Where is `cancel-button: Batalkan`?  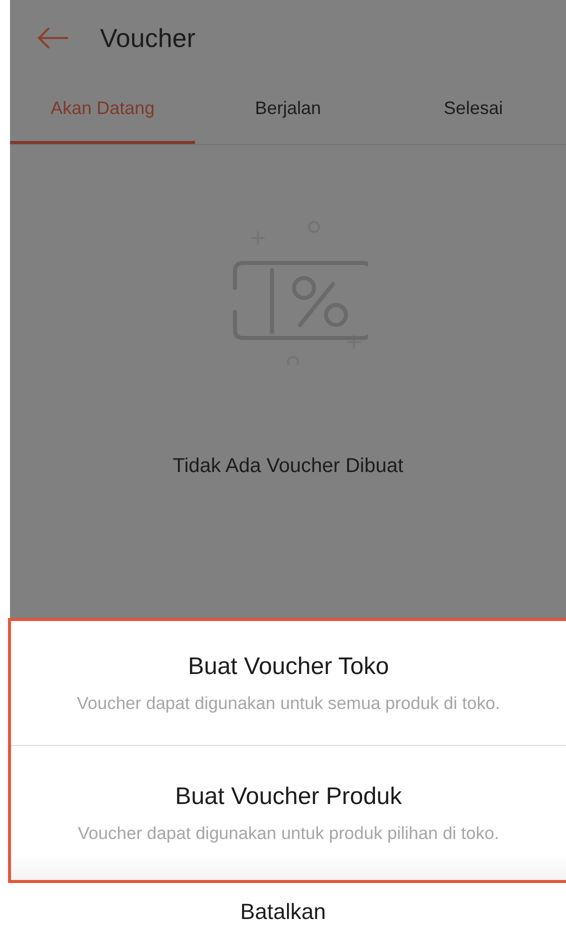 cancel-button: Batalkan is located at coordinates (283, 912).